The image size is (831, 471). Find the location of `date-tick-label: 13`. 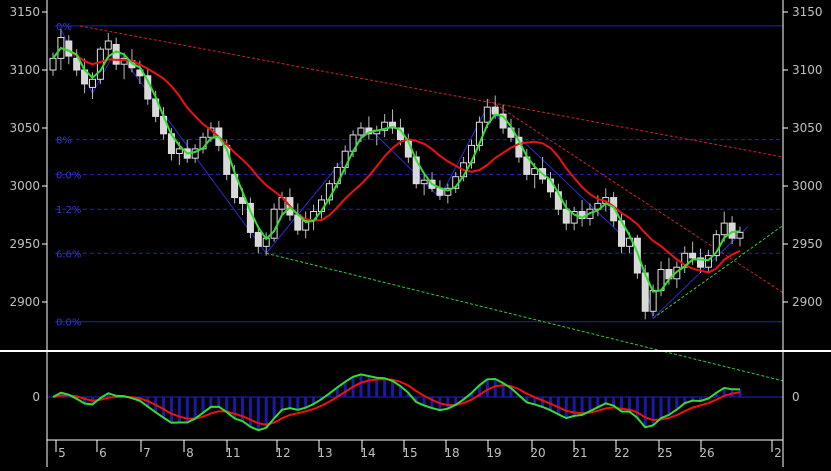

date-tick-label: 13 is located at coordinates (324, 453).